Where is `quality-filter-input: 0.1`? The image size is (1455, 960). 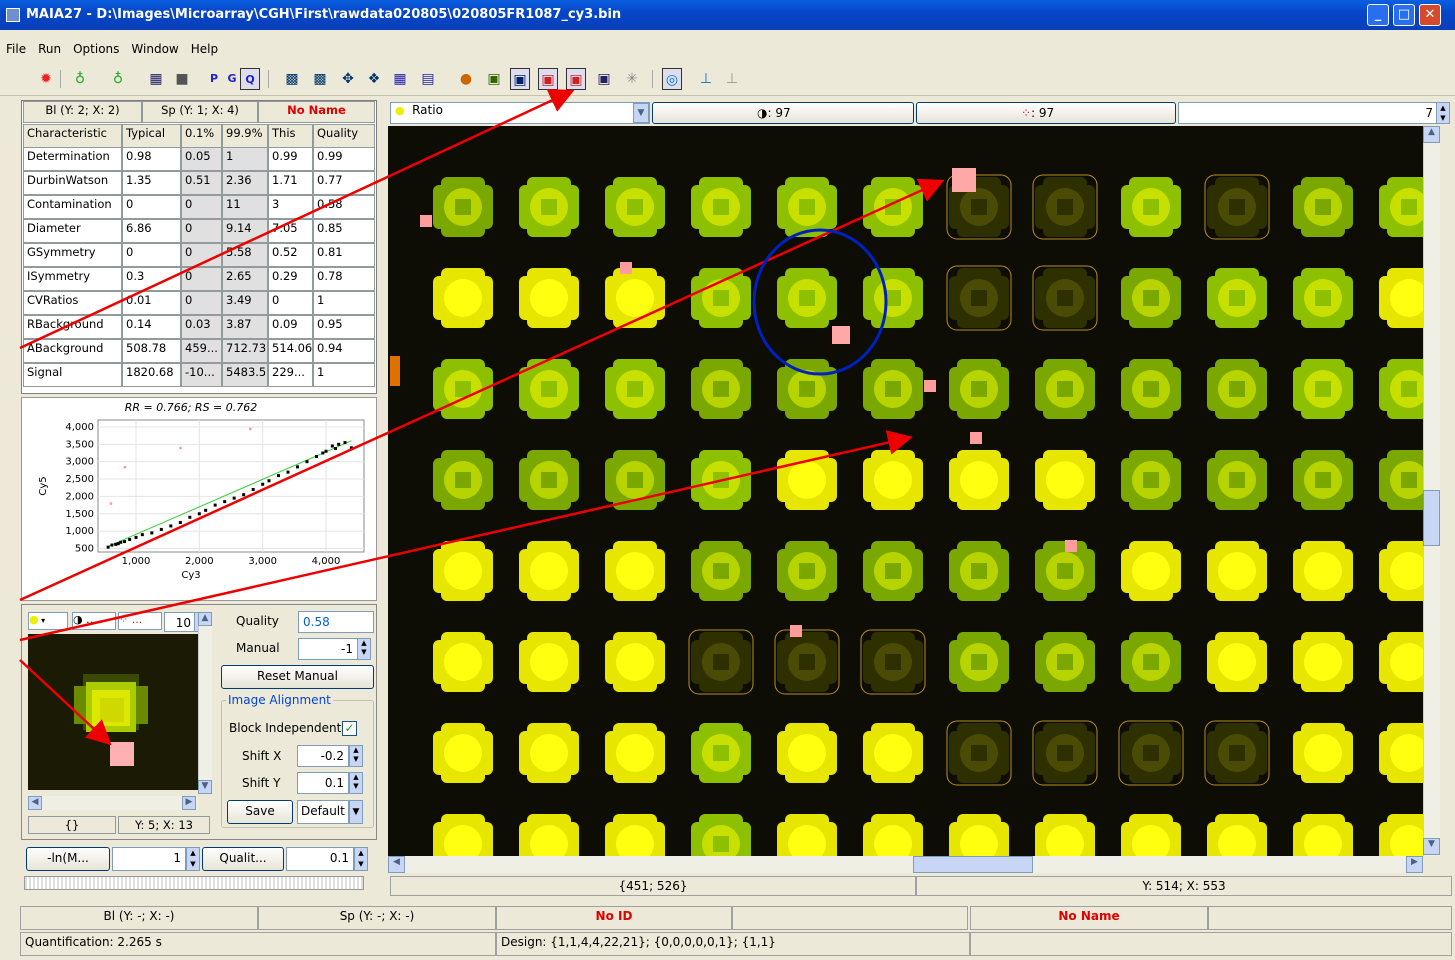 quality-filter-input: 0.1 is located at coordinates (320, 859).